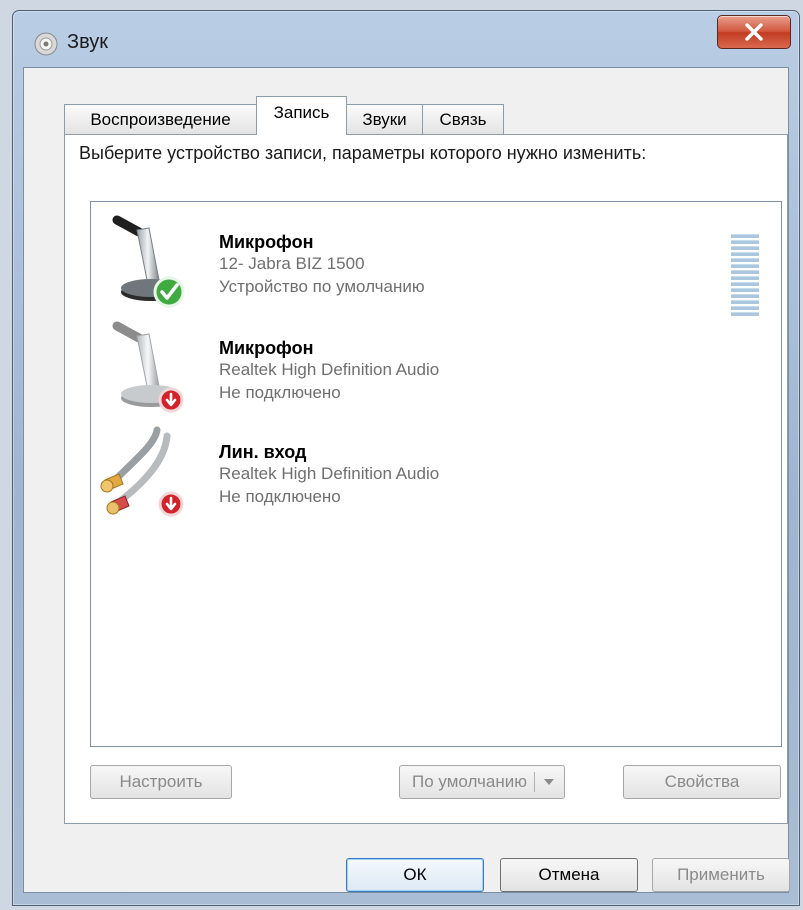 The height and width of the screenshot is (910, 803). What do you see at coordinates (148, 367) in the screenshot?
I see `microphone-disconnected-icon` at bounding box center [148, 367].